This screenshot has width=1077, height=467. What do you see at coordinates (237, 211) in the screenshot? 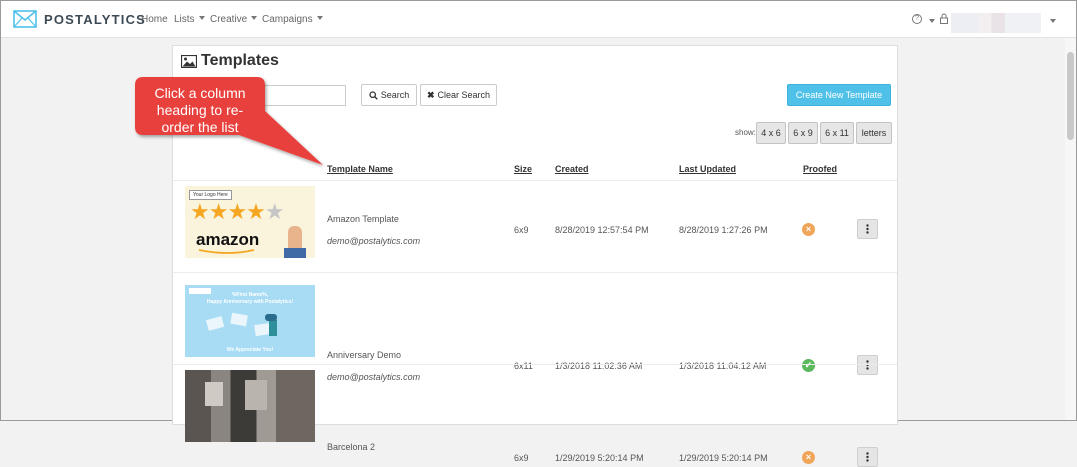
I see `star-rating-icon: ★★★★★` at bounding box center [237, 211].